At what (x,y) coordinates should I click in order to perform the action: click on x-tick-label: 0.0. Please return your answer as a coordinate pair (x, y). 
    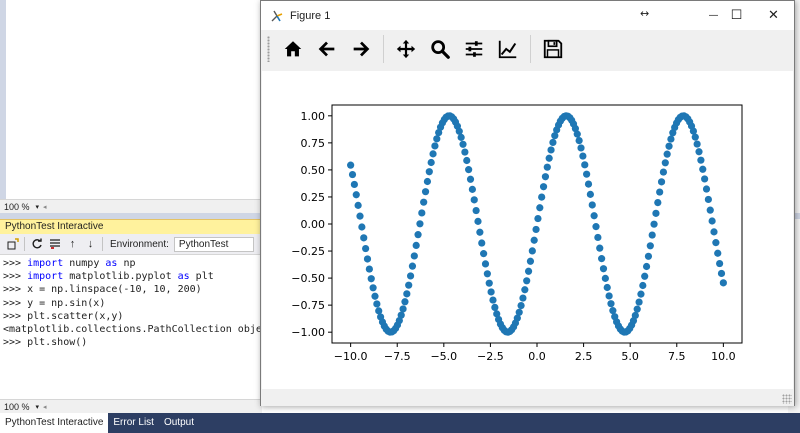
    Looking at the image, I should click on (537, 356).